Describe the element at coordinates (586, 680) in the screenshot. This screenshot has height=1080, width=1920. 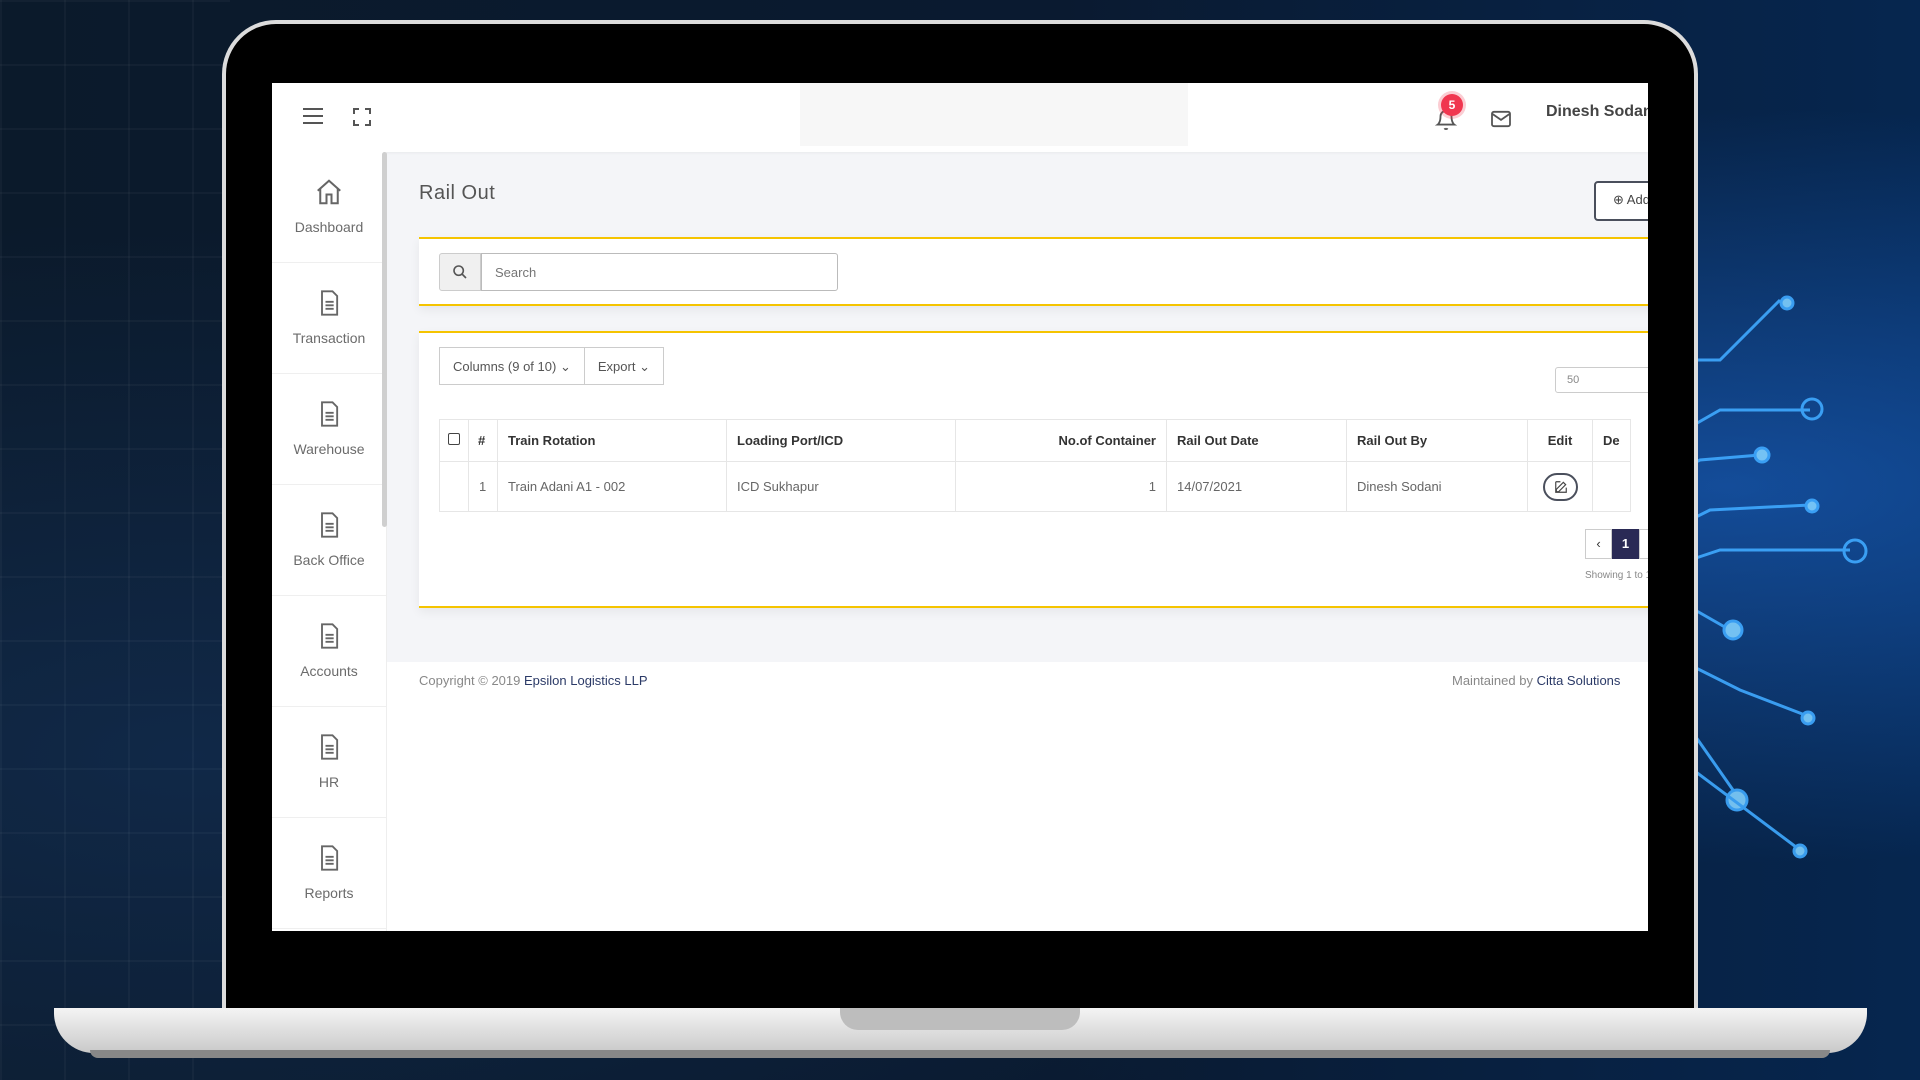
I see `company-link: Epsilon Logistics LLP` at that location.